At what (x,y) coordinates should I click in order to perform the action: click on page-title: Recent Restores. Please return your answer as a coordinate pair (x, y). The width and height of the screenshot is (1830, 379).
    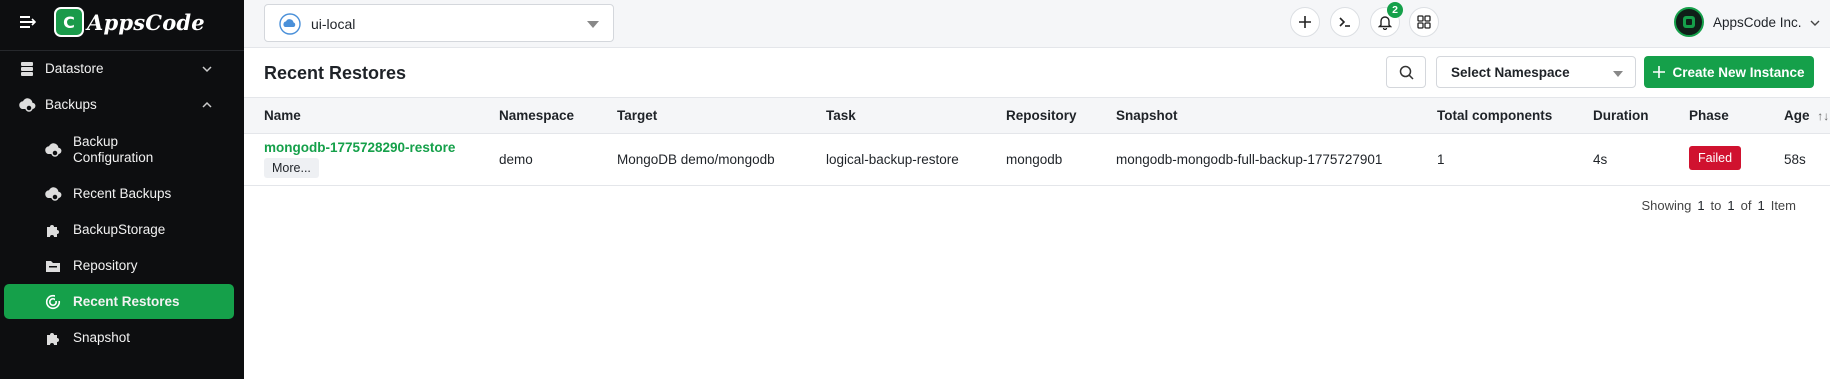
    Looking at the image, I should click on (335, 73).